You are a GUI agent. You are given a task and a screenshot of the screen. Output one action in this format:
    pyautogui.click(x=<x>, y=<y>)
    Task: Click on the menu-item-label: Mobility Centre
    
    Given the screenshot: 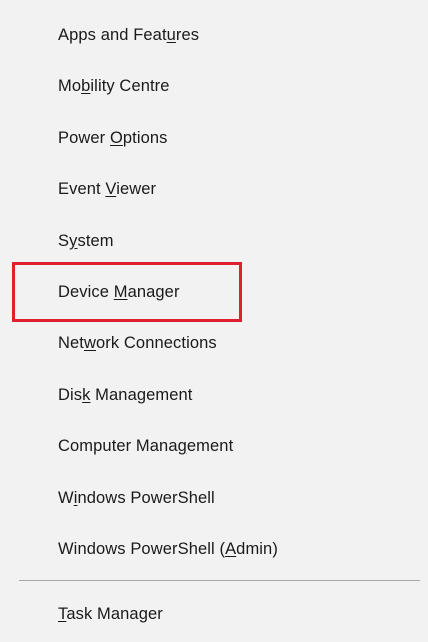 What is the action you would take?
    pyautogui.click(x=114, y=86)
    